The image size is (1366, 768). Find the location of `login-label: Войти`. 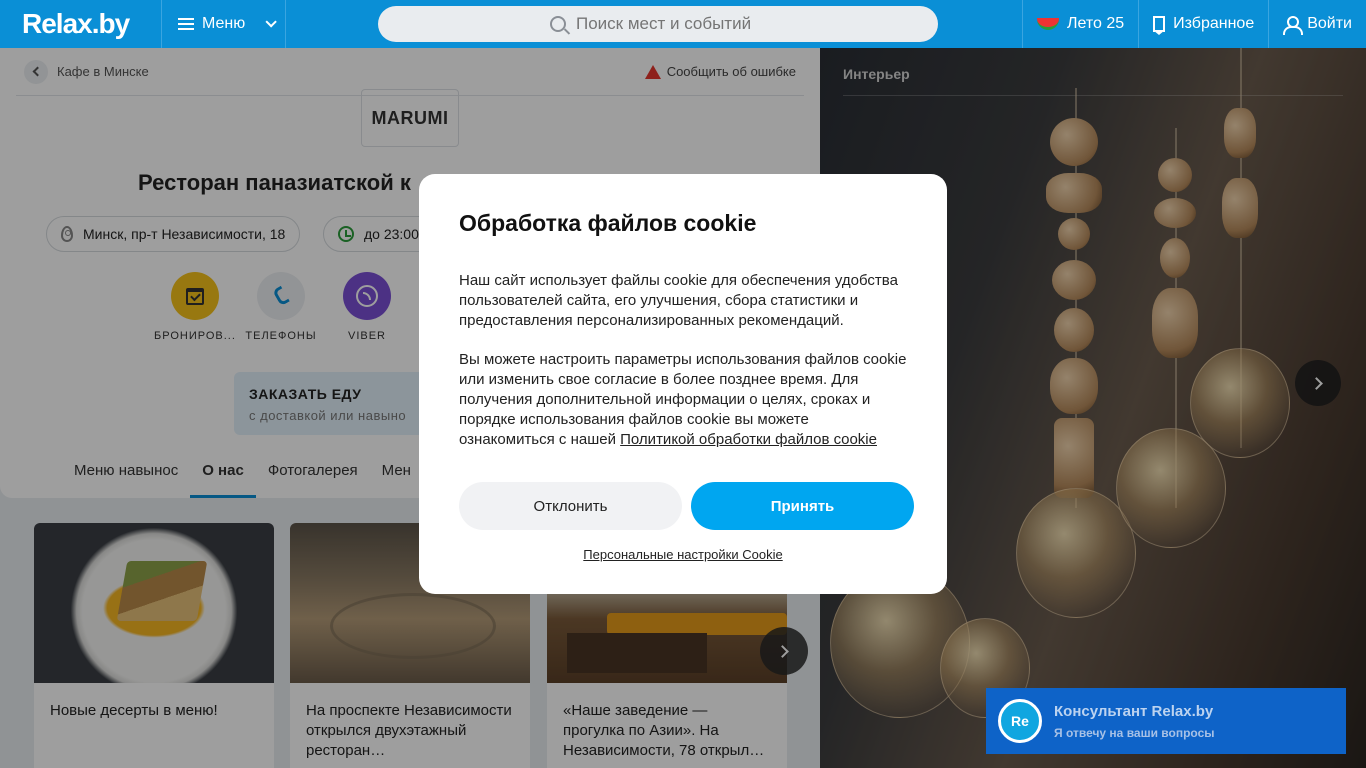

login-label: Войти is located at coordinates (1329, 23).